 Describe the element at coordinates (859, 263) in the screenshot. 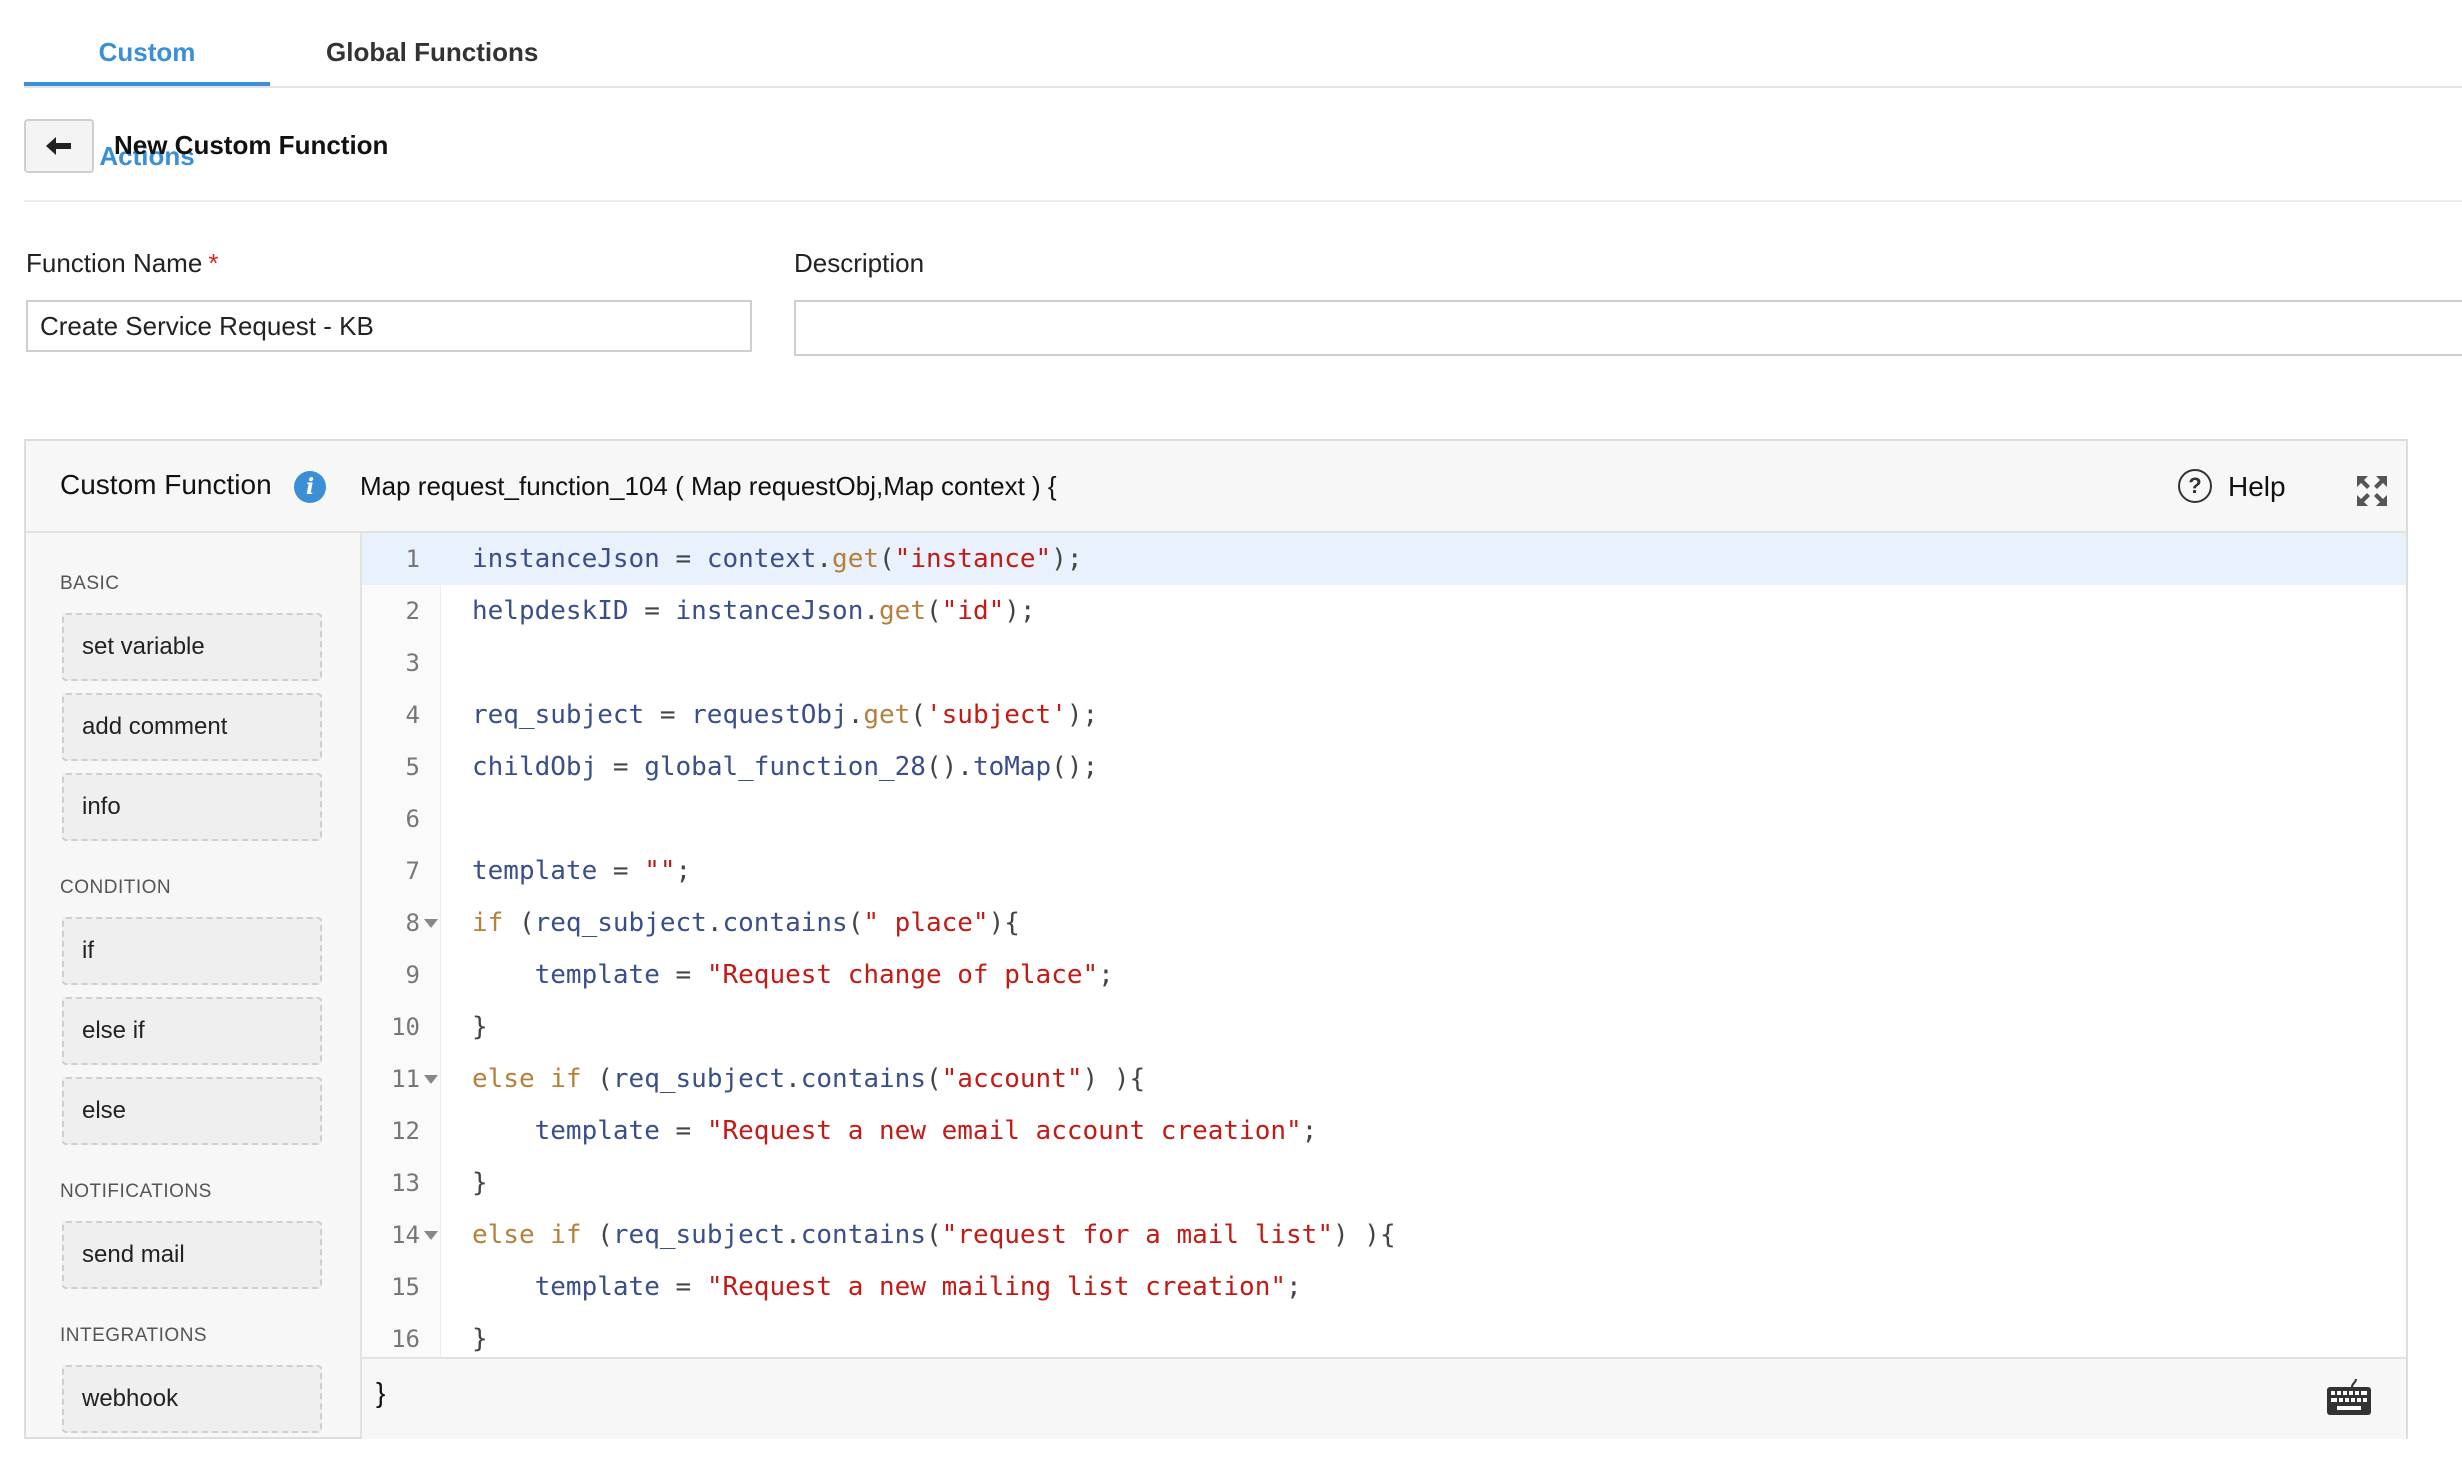

I see `description-label: Description` at that location.